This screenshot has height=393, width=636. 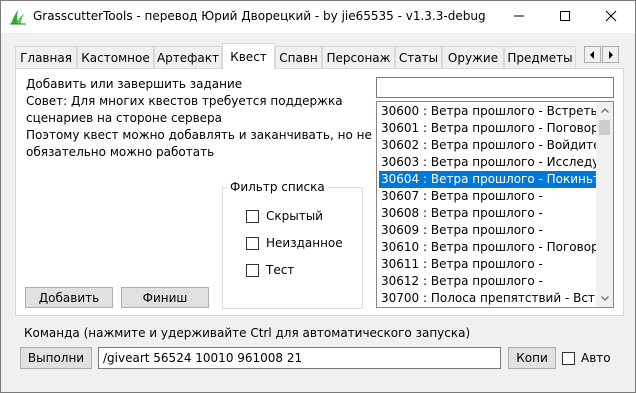 What do you see at coordinates (418, 57) in the screenshot?
I see `tab-stats: Статы` at bounding box center [418, 57].